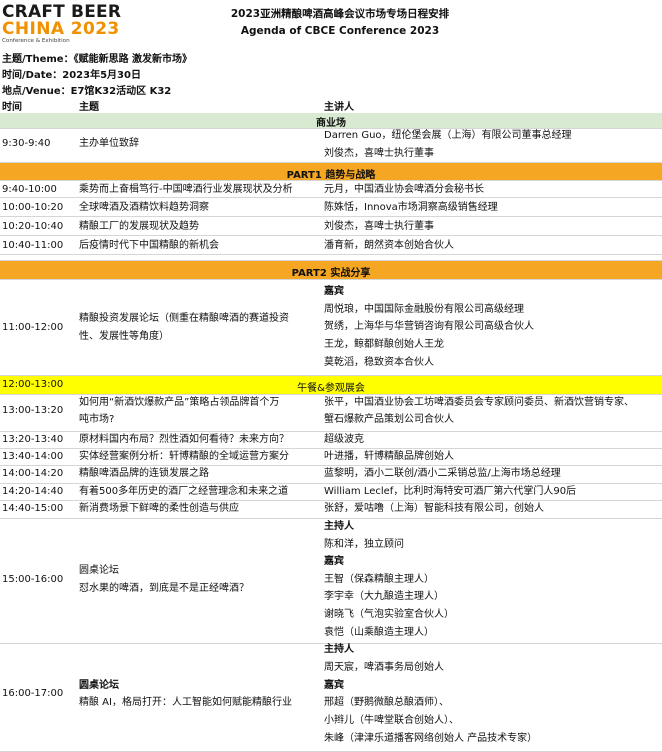  I want to click on row-6-topic-line-1: 精酿投资发展论坛（侧重在精酿啤酒的赛道投资, so click(184, 318).